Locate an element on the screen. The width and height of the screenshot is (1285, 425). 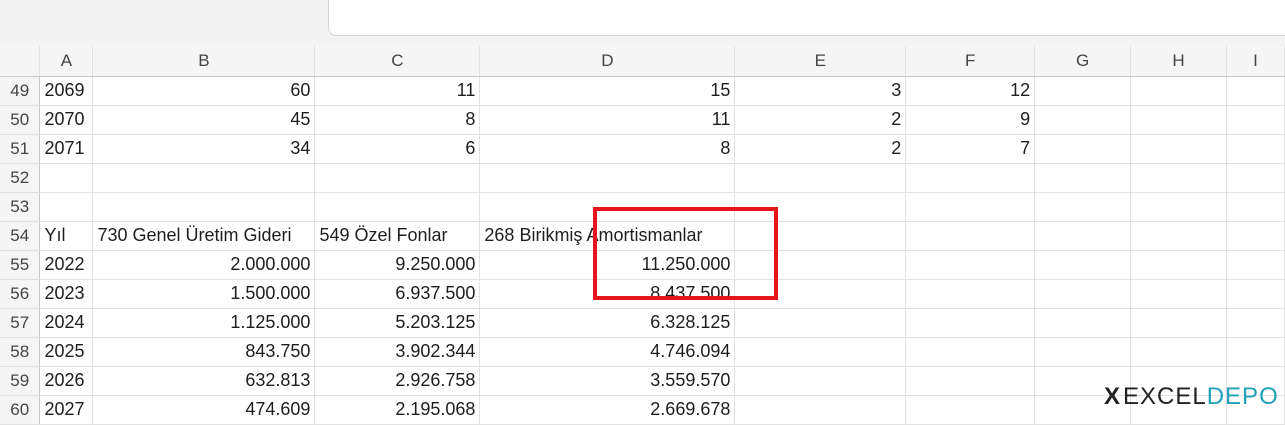
cell-c: 11 is located at coordinates (397, 91).